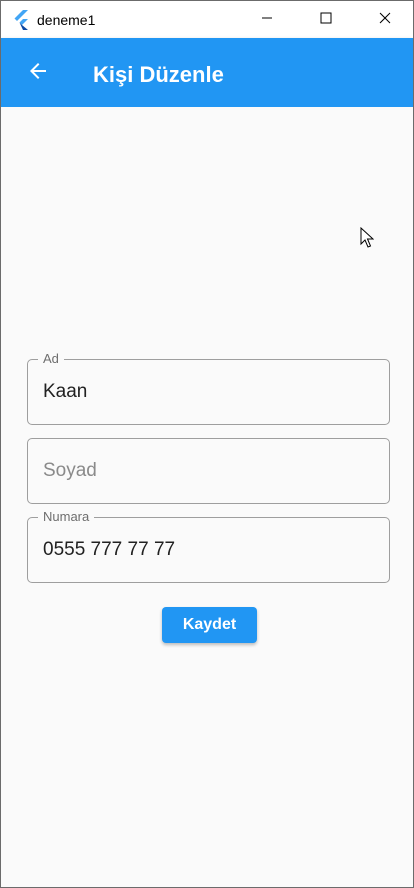  What do you see at coordinates (65, 391) in the screenshot?
I see `ad-field-value: Kaan` at bounding box center [65, 391].